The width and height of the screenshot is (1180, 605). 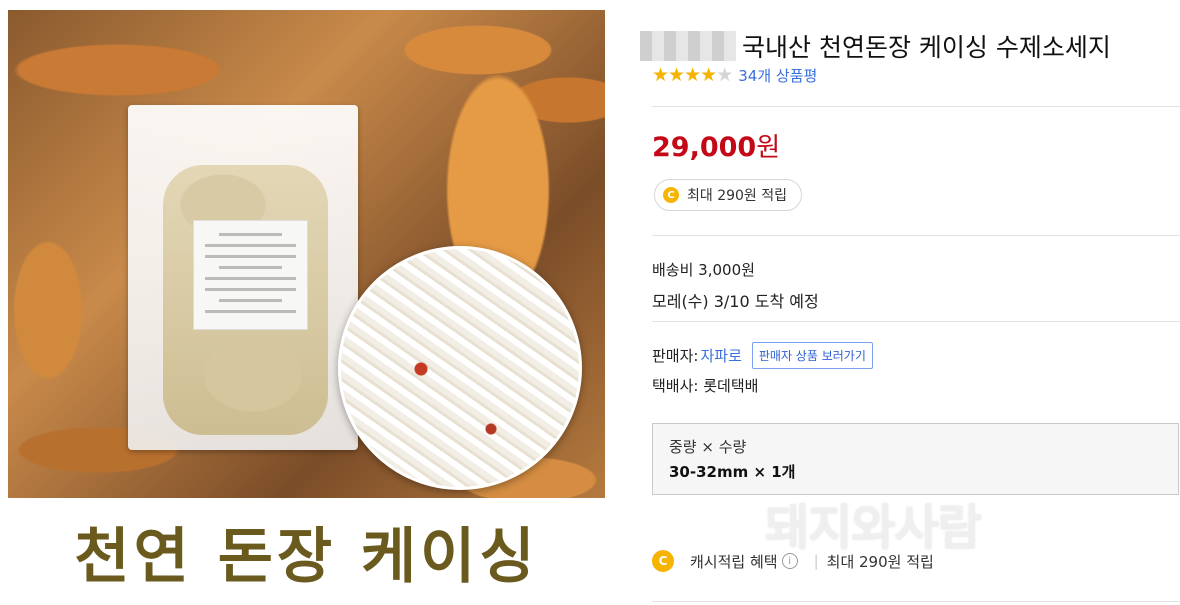 What do you see at coordinates (705, 386) in the screenshot?
I see `courier: 택배사: 롯데택배` at bounding box center [705, 386].